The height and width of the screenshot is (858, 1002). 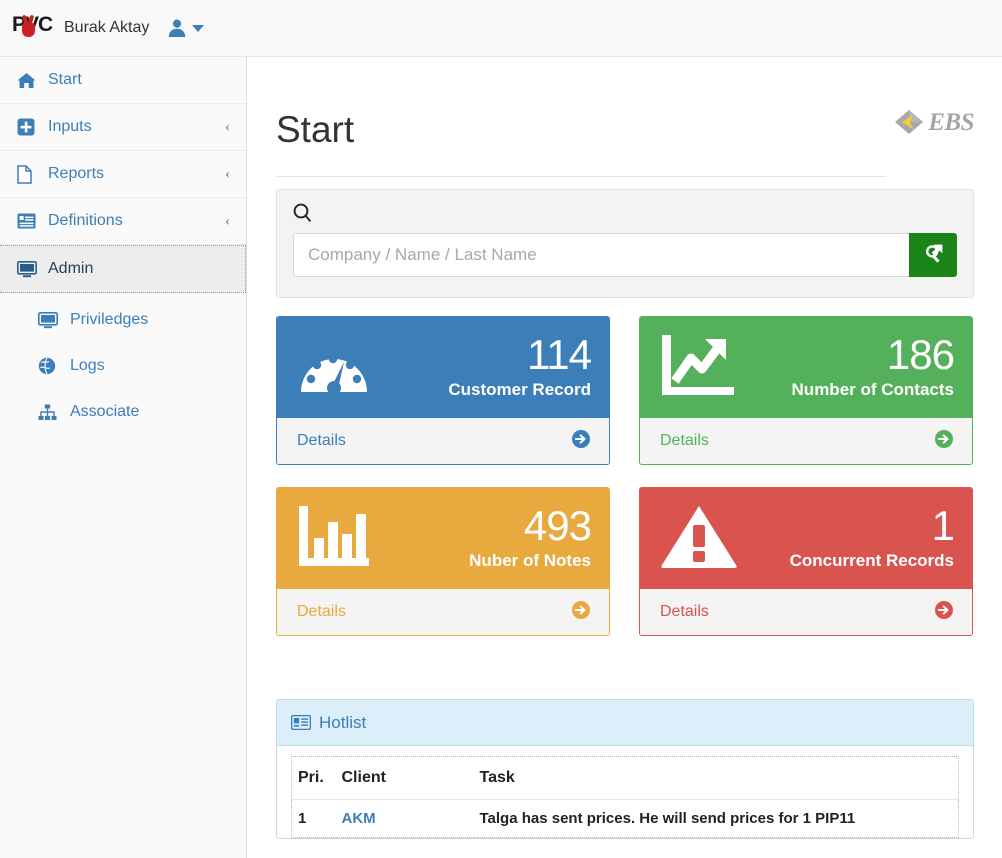 What do you see at coordinates (581, 176) in the screenshot?
I see `page-header-divider` at bounding box center [581, 176].